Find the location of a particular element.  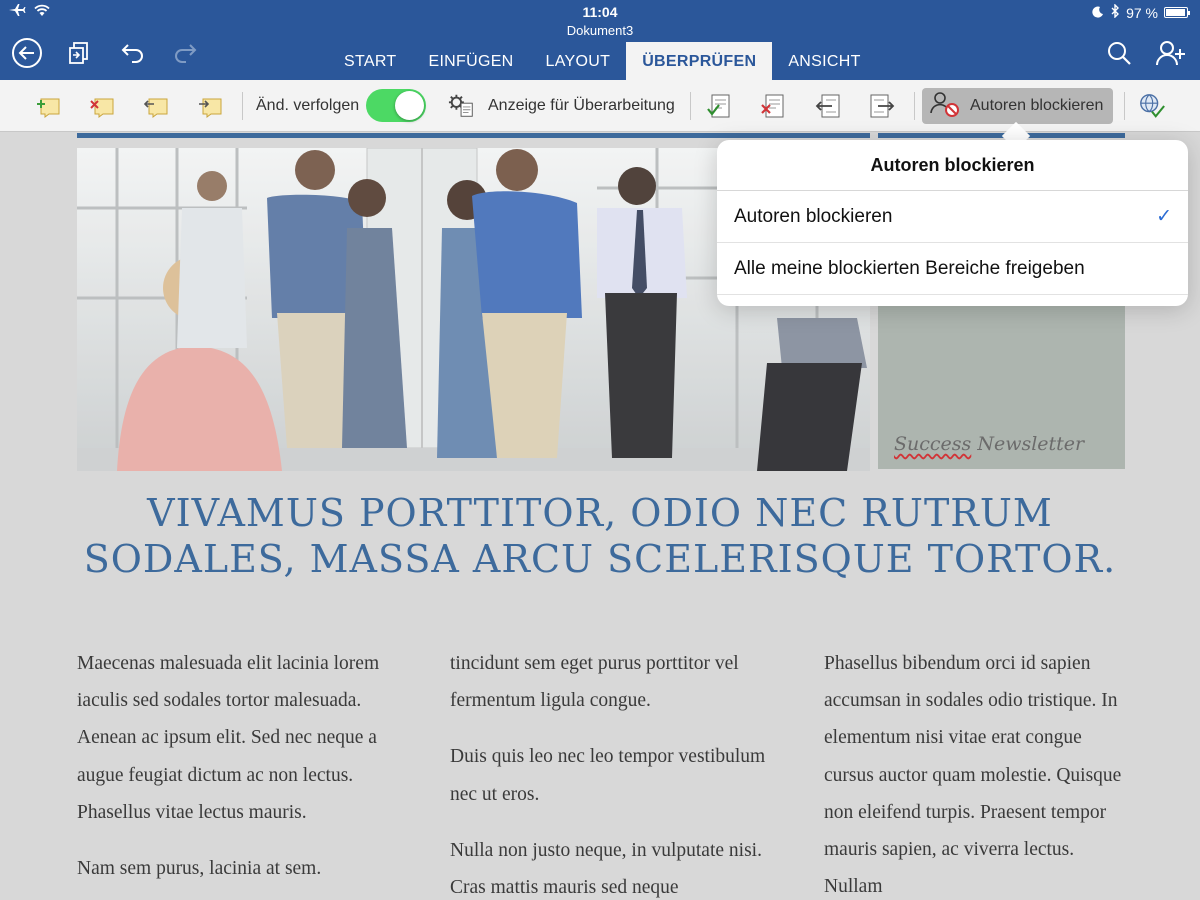

newsletter-word: Newsletter is located at coordinates (1031, 444).